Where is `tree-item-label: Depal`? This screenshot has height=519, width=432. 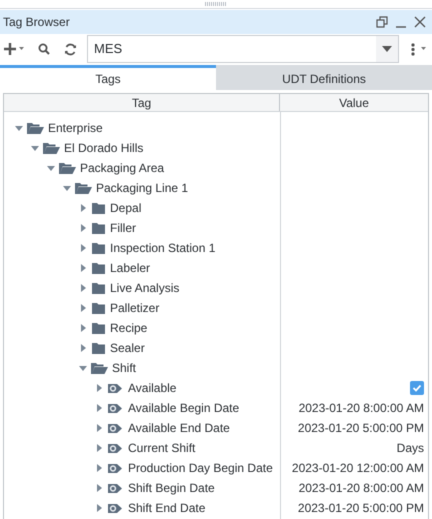 tree-item-label: Depal is located at coordinates (126, 208).